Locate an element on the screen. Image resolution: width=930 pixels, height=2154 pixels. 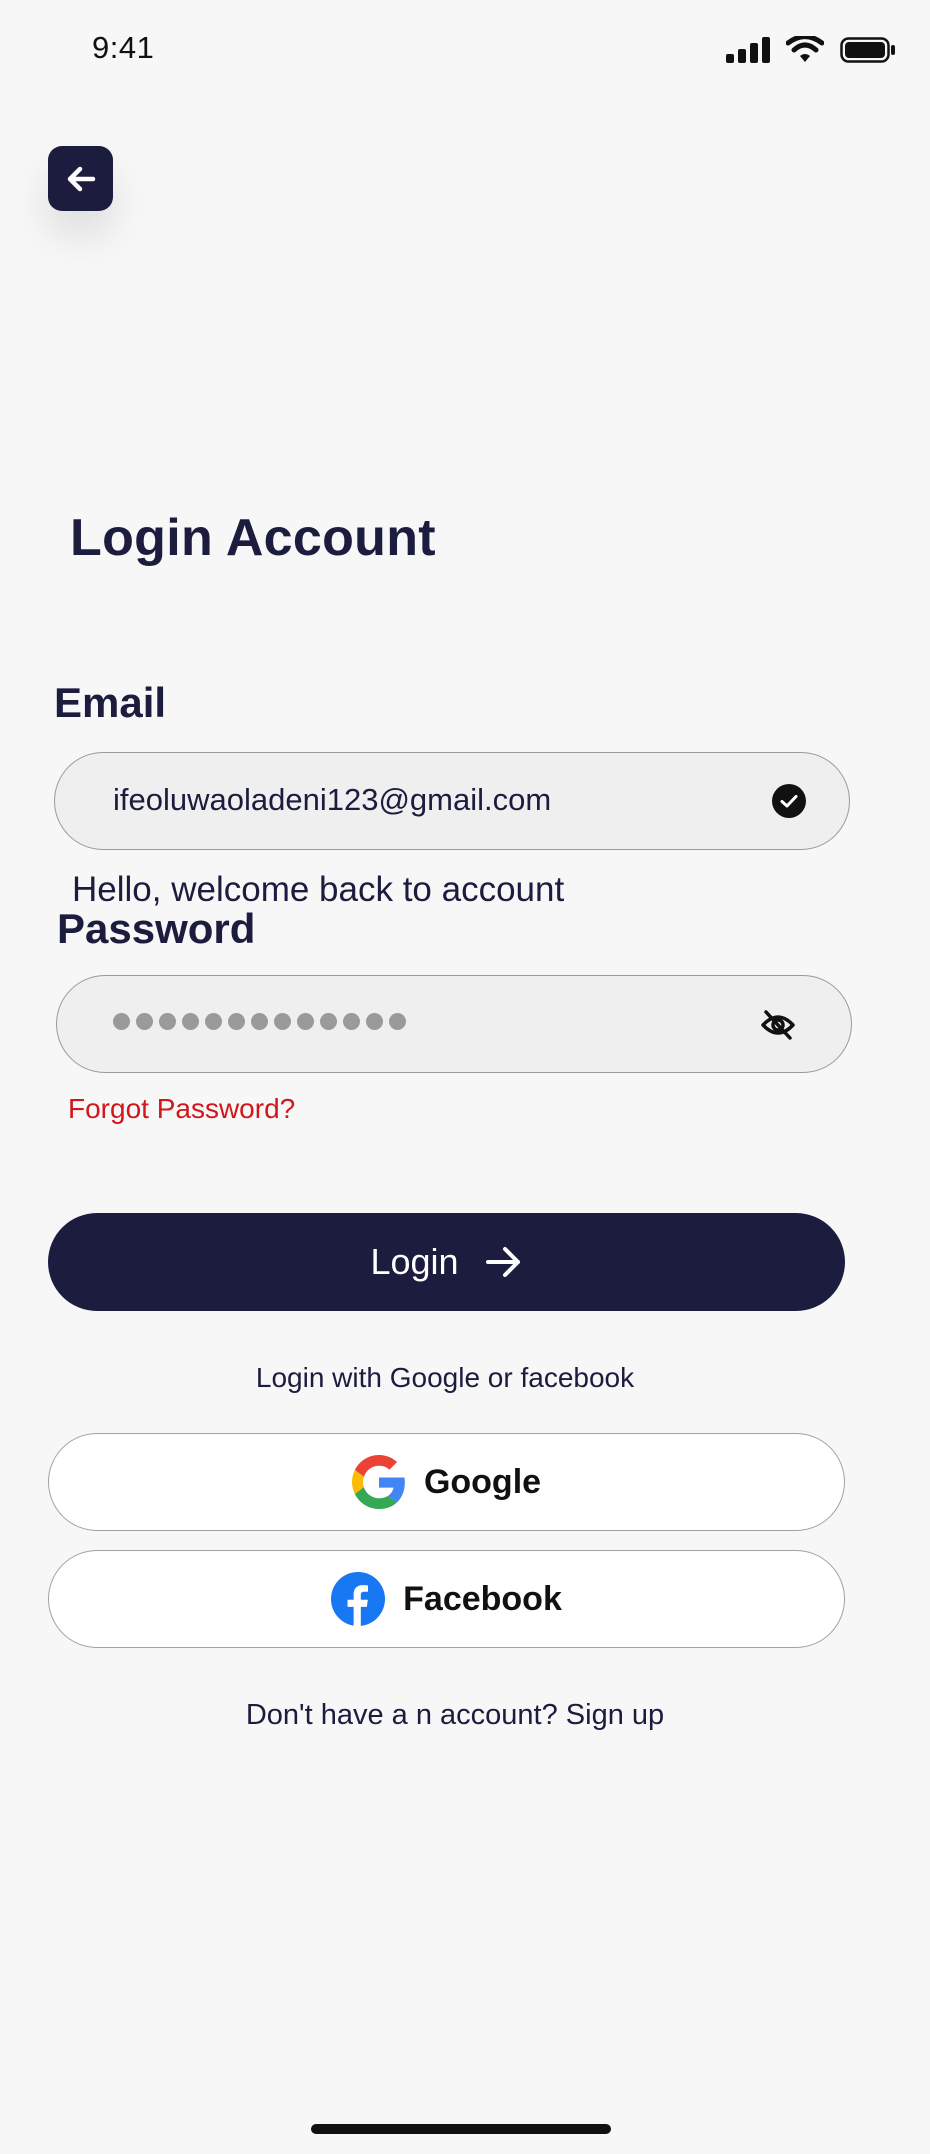
login-button: Login is located at coordinates (446, 1262).